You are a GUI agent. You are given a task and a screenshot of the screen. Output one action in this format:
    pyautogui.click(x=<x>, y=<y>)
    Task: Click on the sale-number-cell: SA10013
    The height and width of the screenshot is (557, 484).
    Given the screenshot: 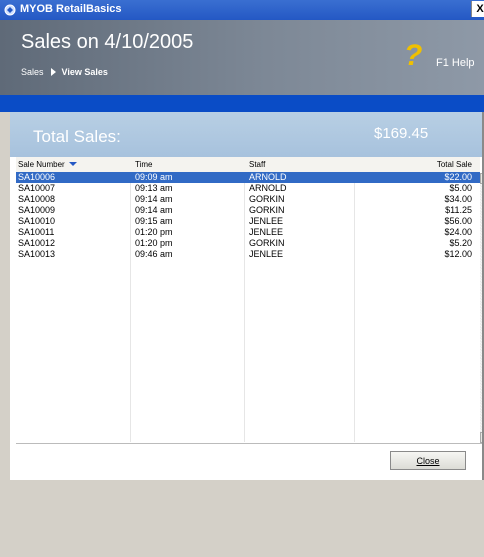 What is the action you would take?
    pyautogui.click(x=37, y=254)
    